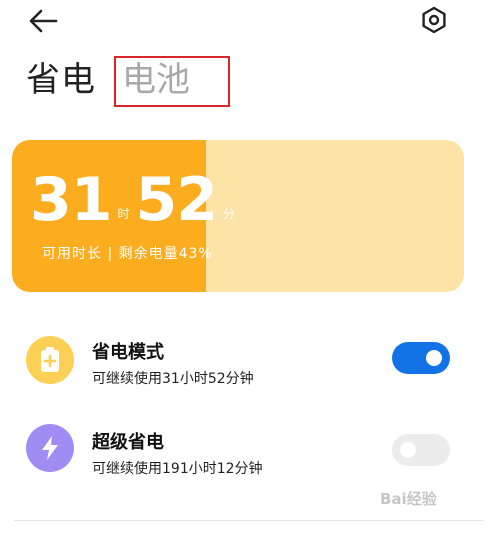  What do you see at coordinates (128, 442) in the screenshot?
I see `mode-title: 超级省电` at bounding box center [128, 442].